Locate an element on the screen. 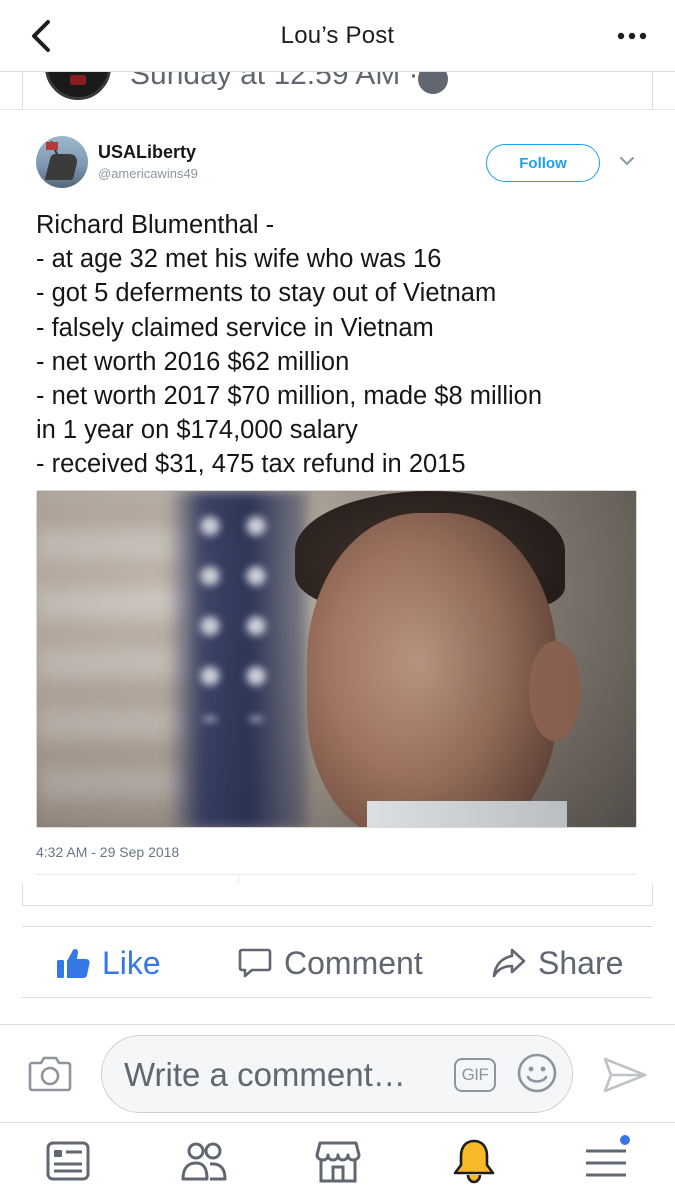 Image resolution: width=675 pixels, height=1200 pixels. tweet-timestamp: 4:32 AM - 29 Sep 2018 is located at coordinates (108, 852).